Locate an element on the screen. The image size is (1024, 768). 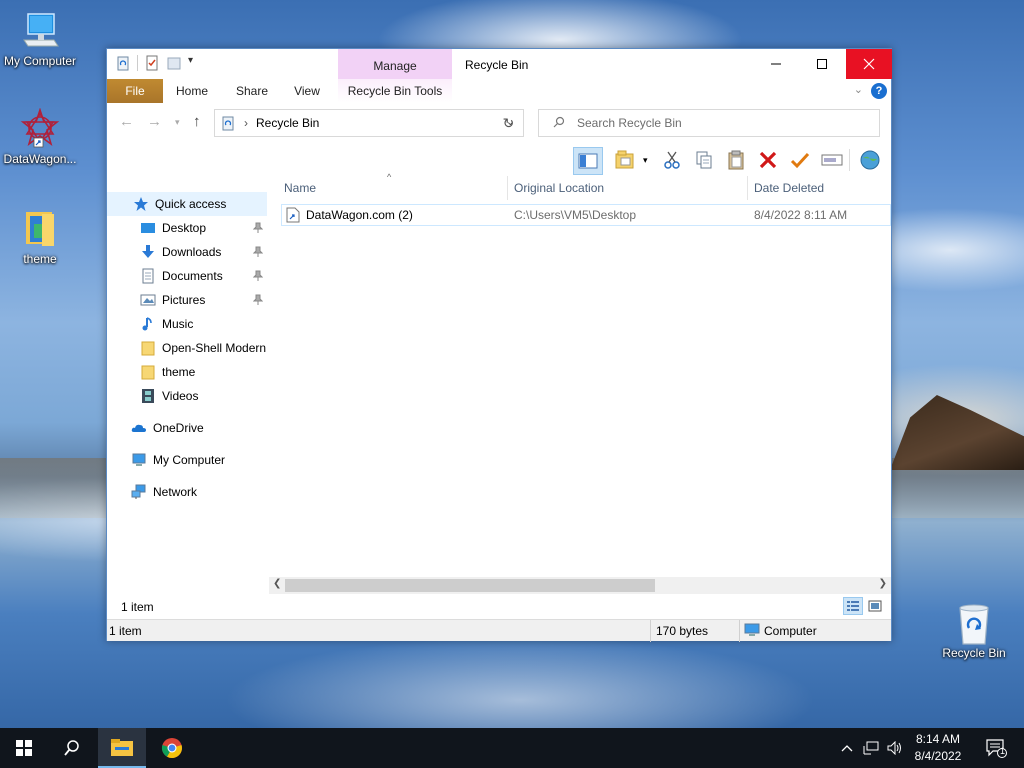
new-folder-icon is located at coordinates (174, 63).